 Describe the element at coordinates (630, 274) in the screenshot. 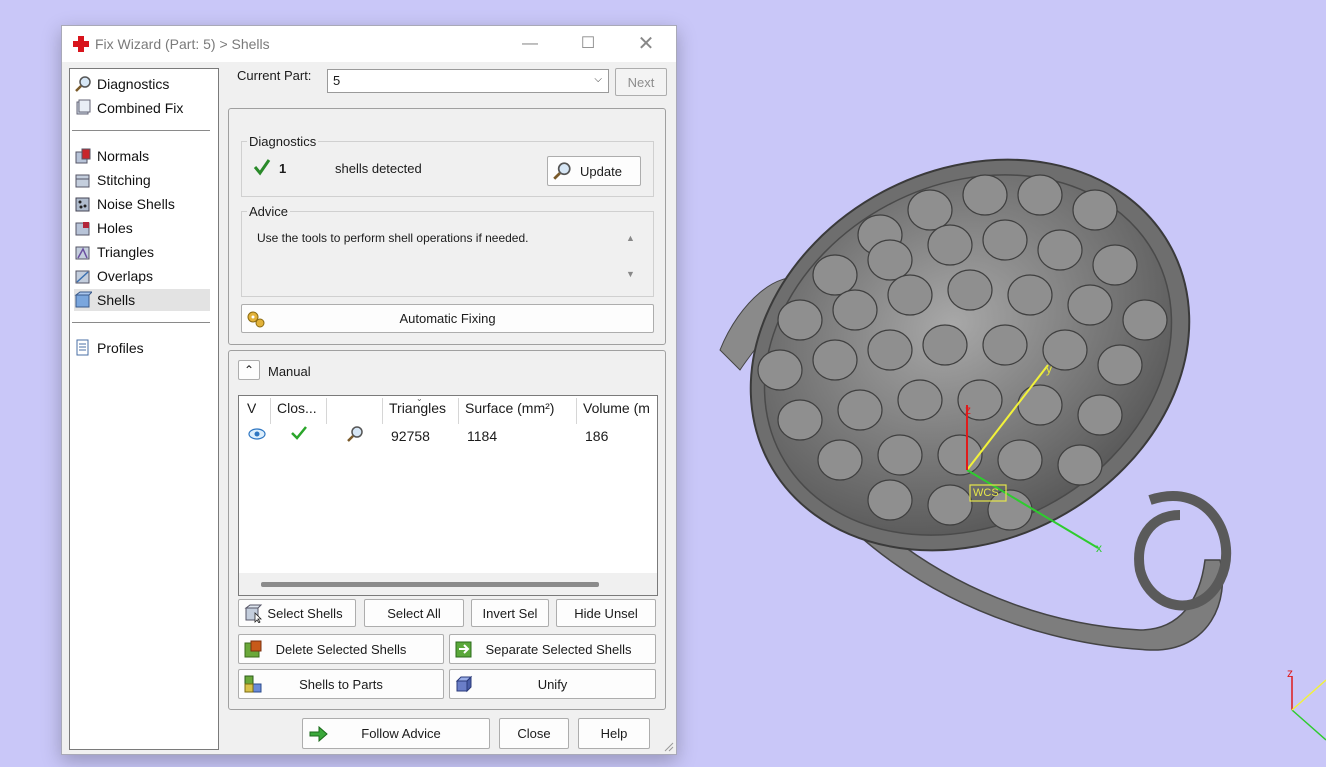

I see `scroll-down-icon: ▼` at that location.